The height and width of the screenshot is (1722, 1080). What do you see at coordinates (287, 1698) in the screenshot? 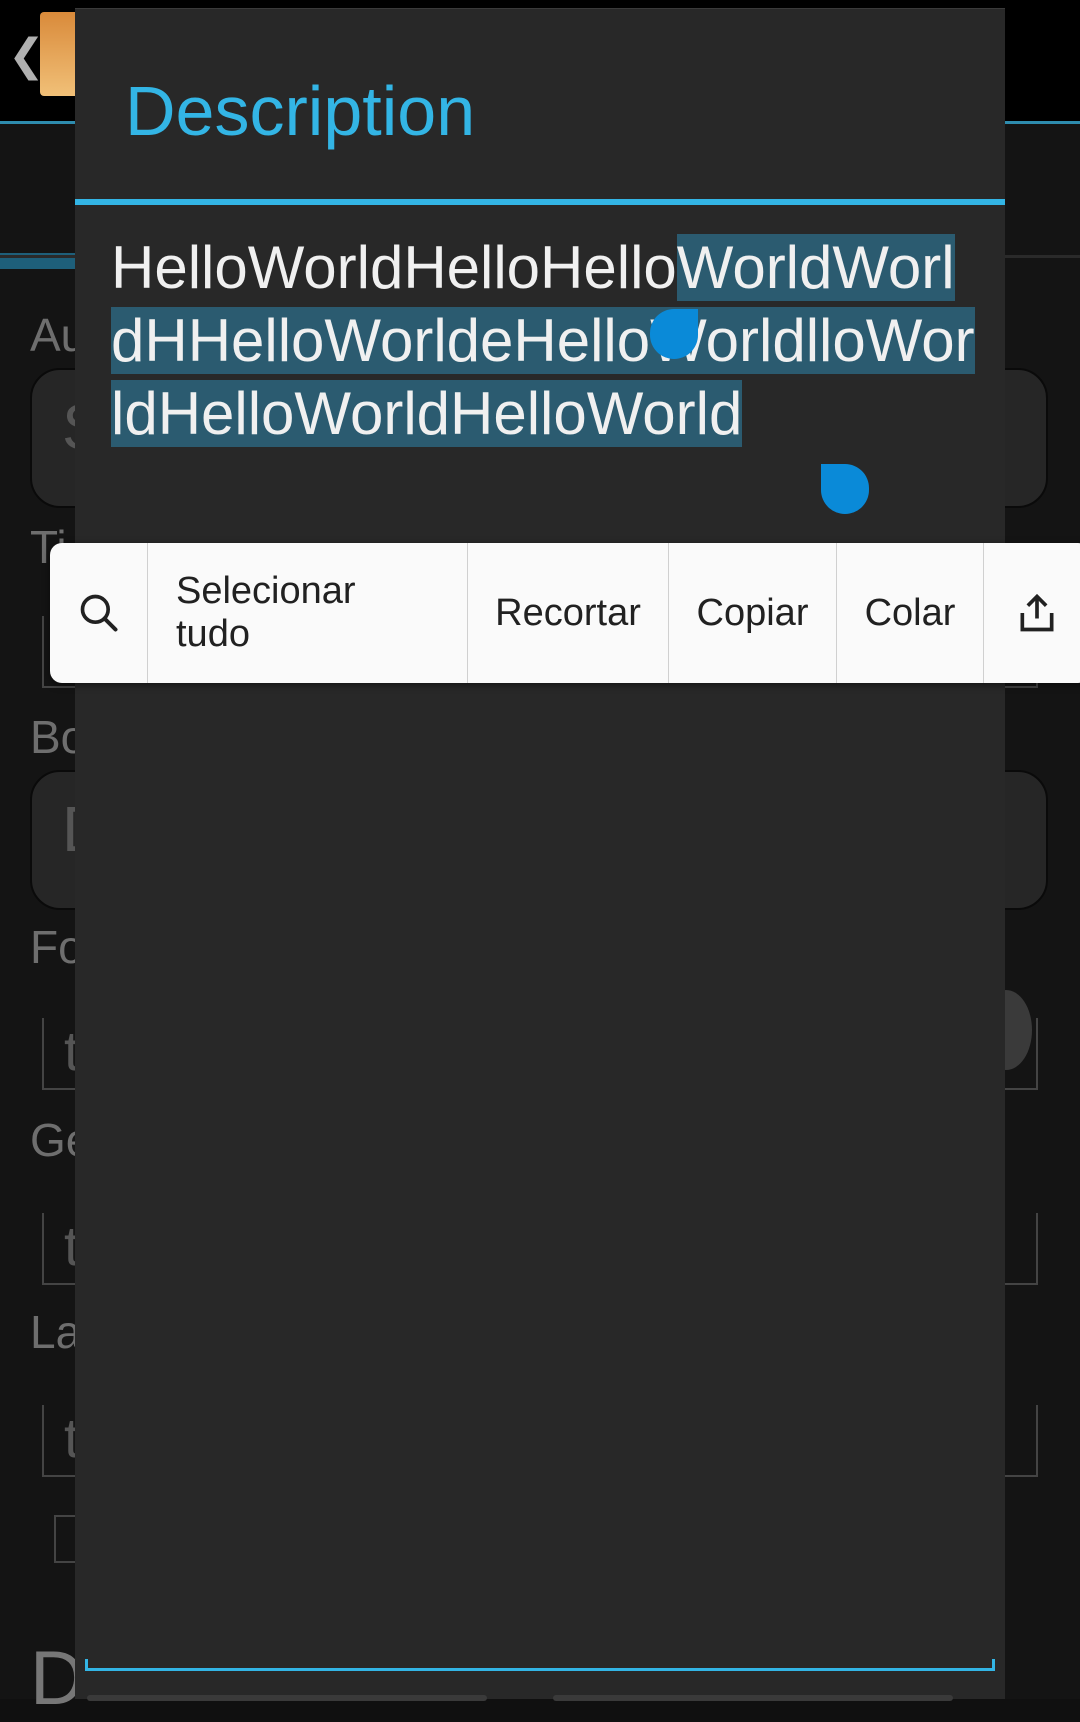
I see `dialog-button-left` at bounding box center [287, 1698].